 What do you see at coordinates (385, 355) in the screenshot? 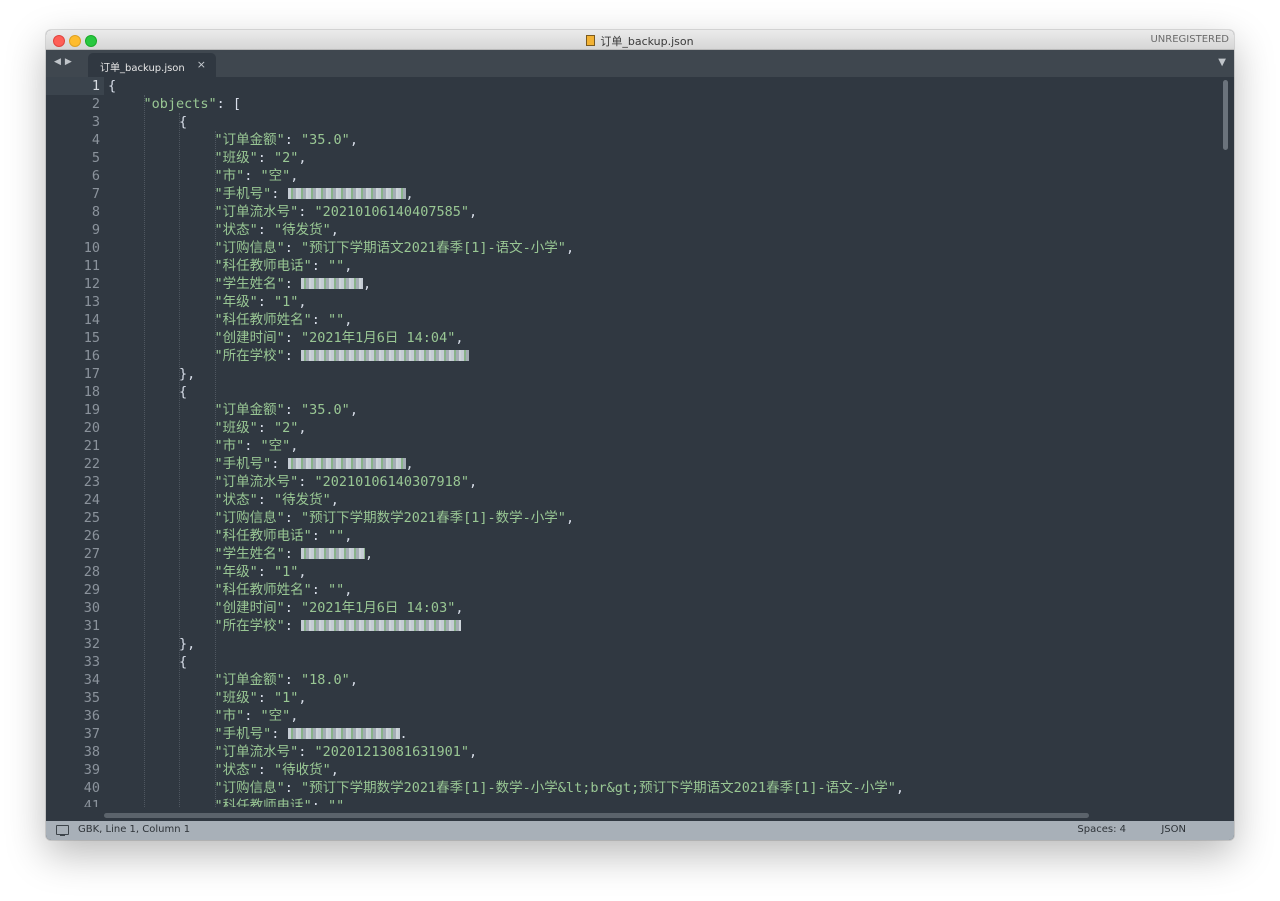
I see `redacted-value` at bounding box center [385, 355].